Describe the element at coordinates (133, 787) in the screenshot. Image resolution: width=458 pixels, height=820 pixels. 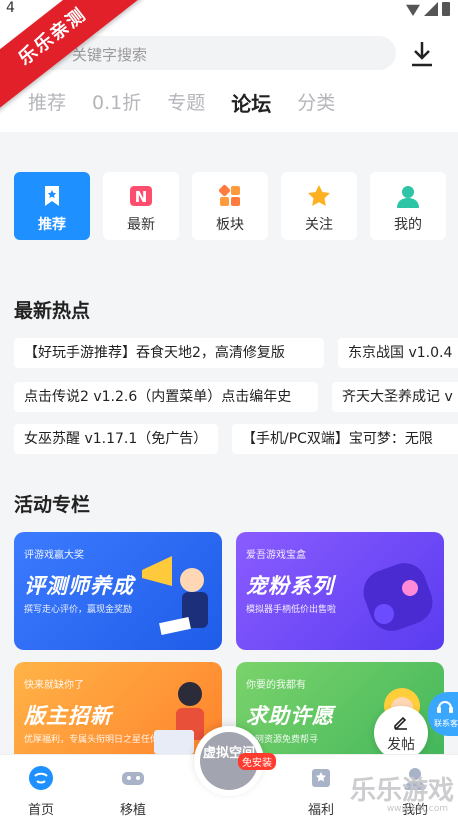
I see `nav-port: 移植` at that location.